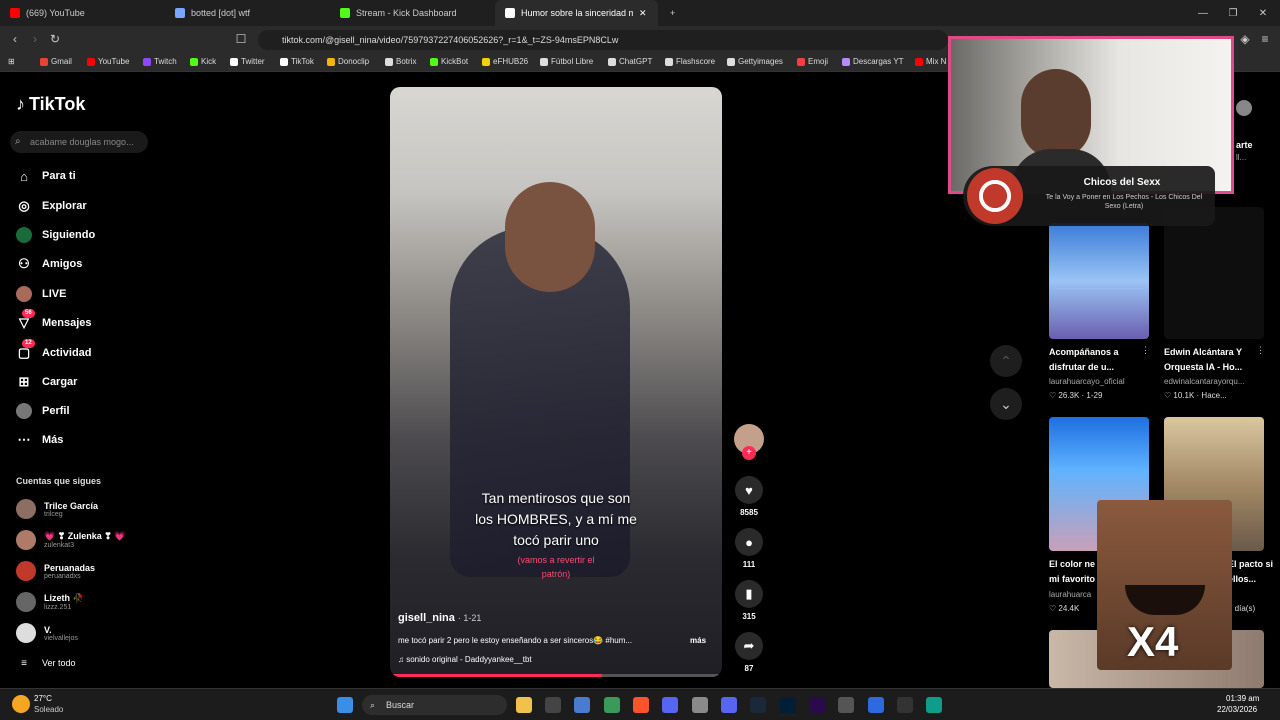 This screenshot has height=720, width=1280. Describe the element at coordinates (50, 602) in the screenshot. I see `following-account: Lizeth 🥀 lizzz.251` at that location.